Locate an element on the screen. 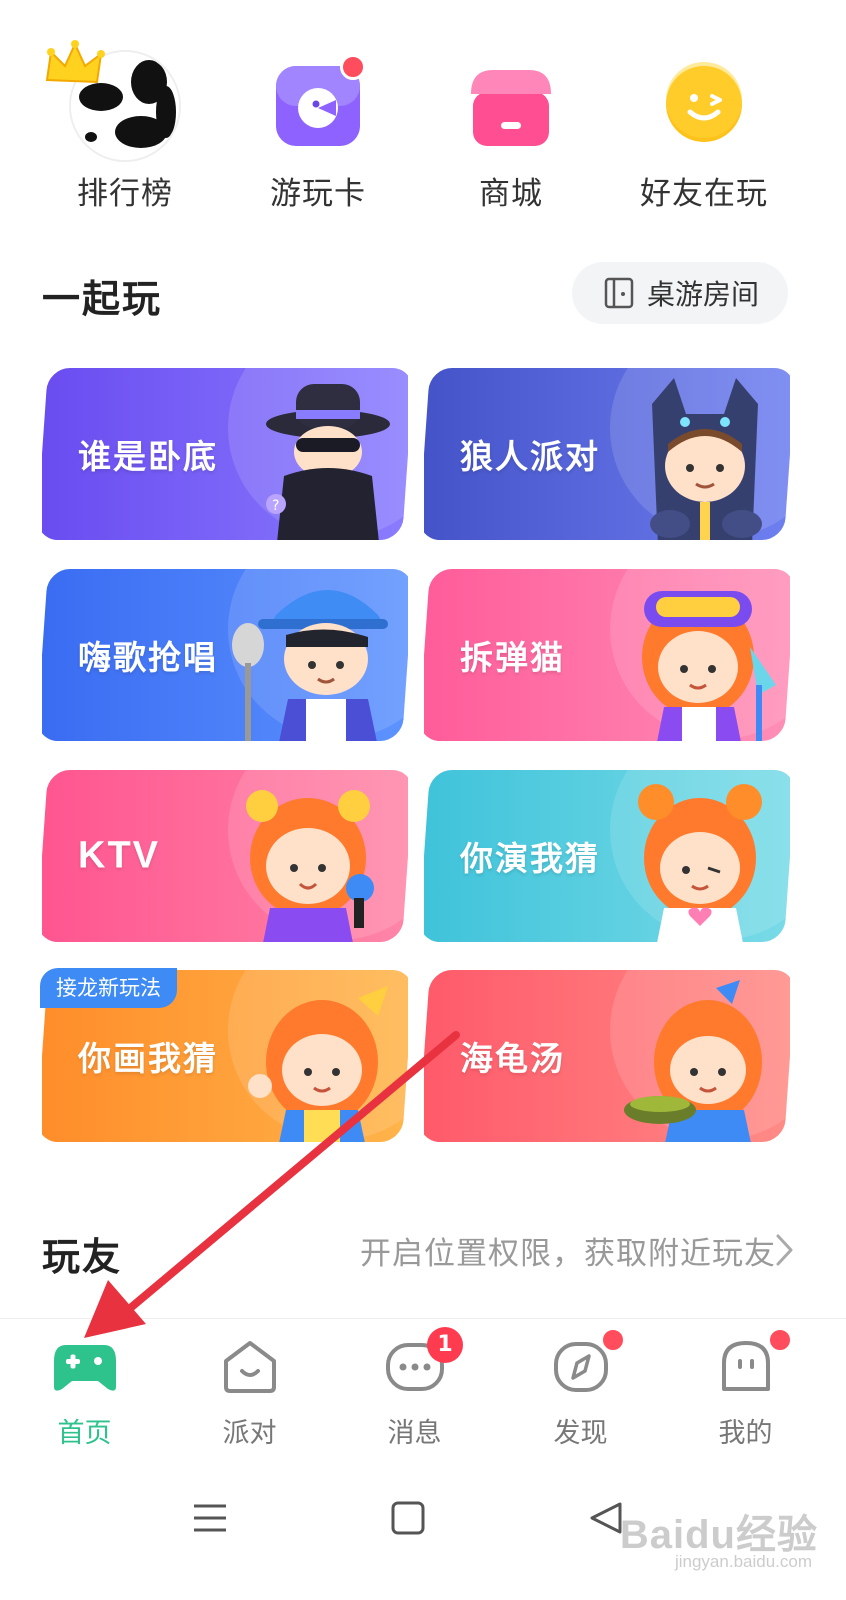 Image resolution: width=846 pixels, height=1600 pixels. party-icon is located at coordinates (249, 1367).